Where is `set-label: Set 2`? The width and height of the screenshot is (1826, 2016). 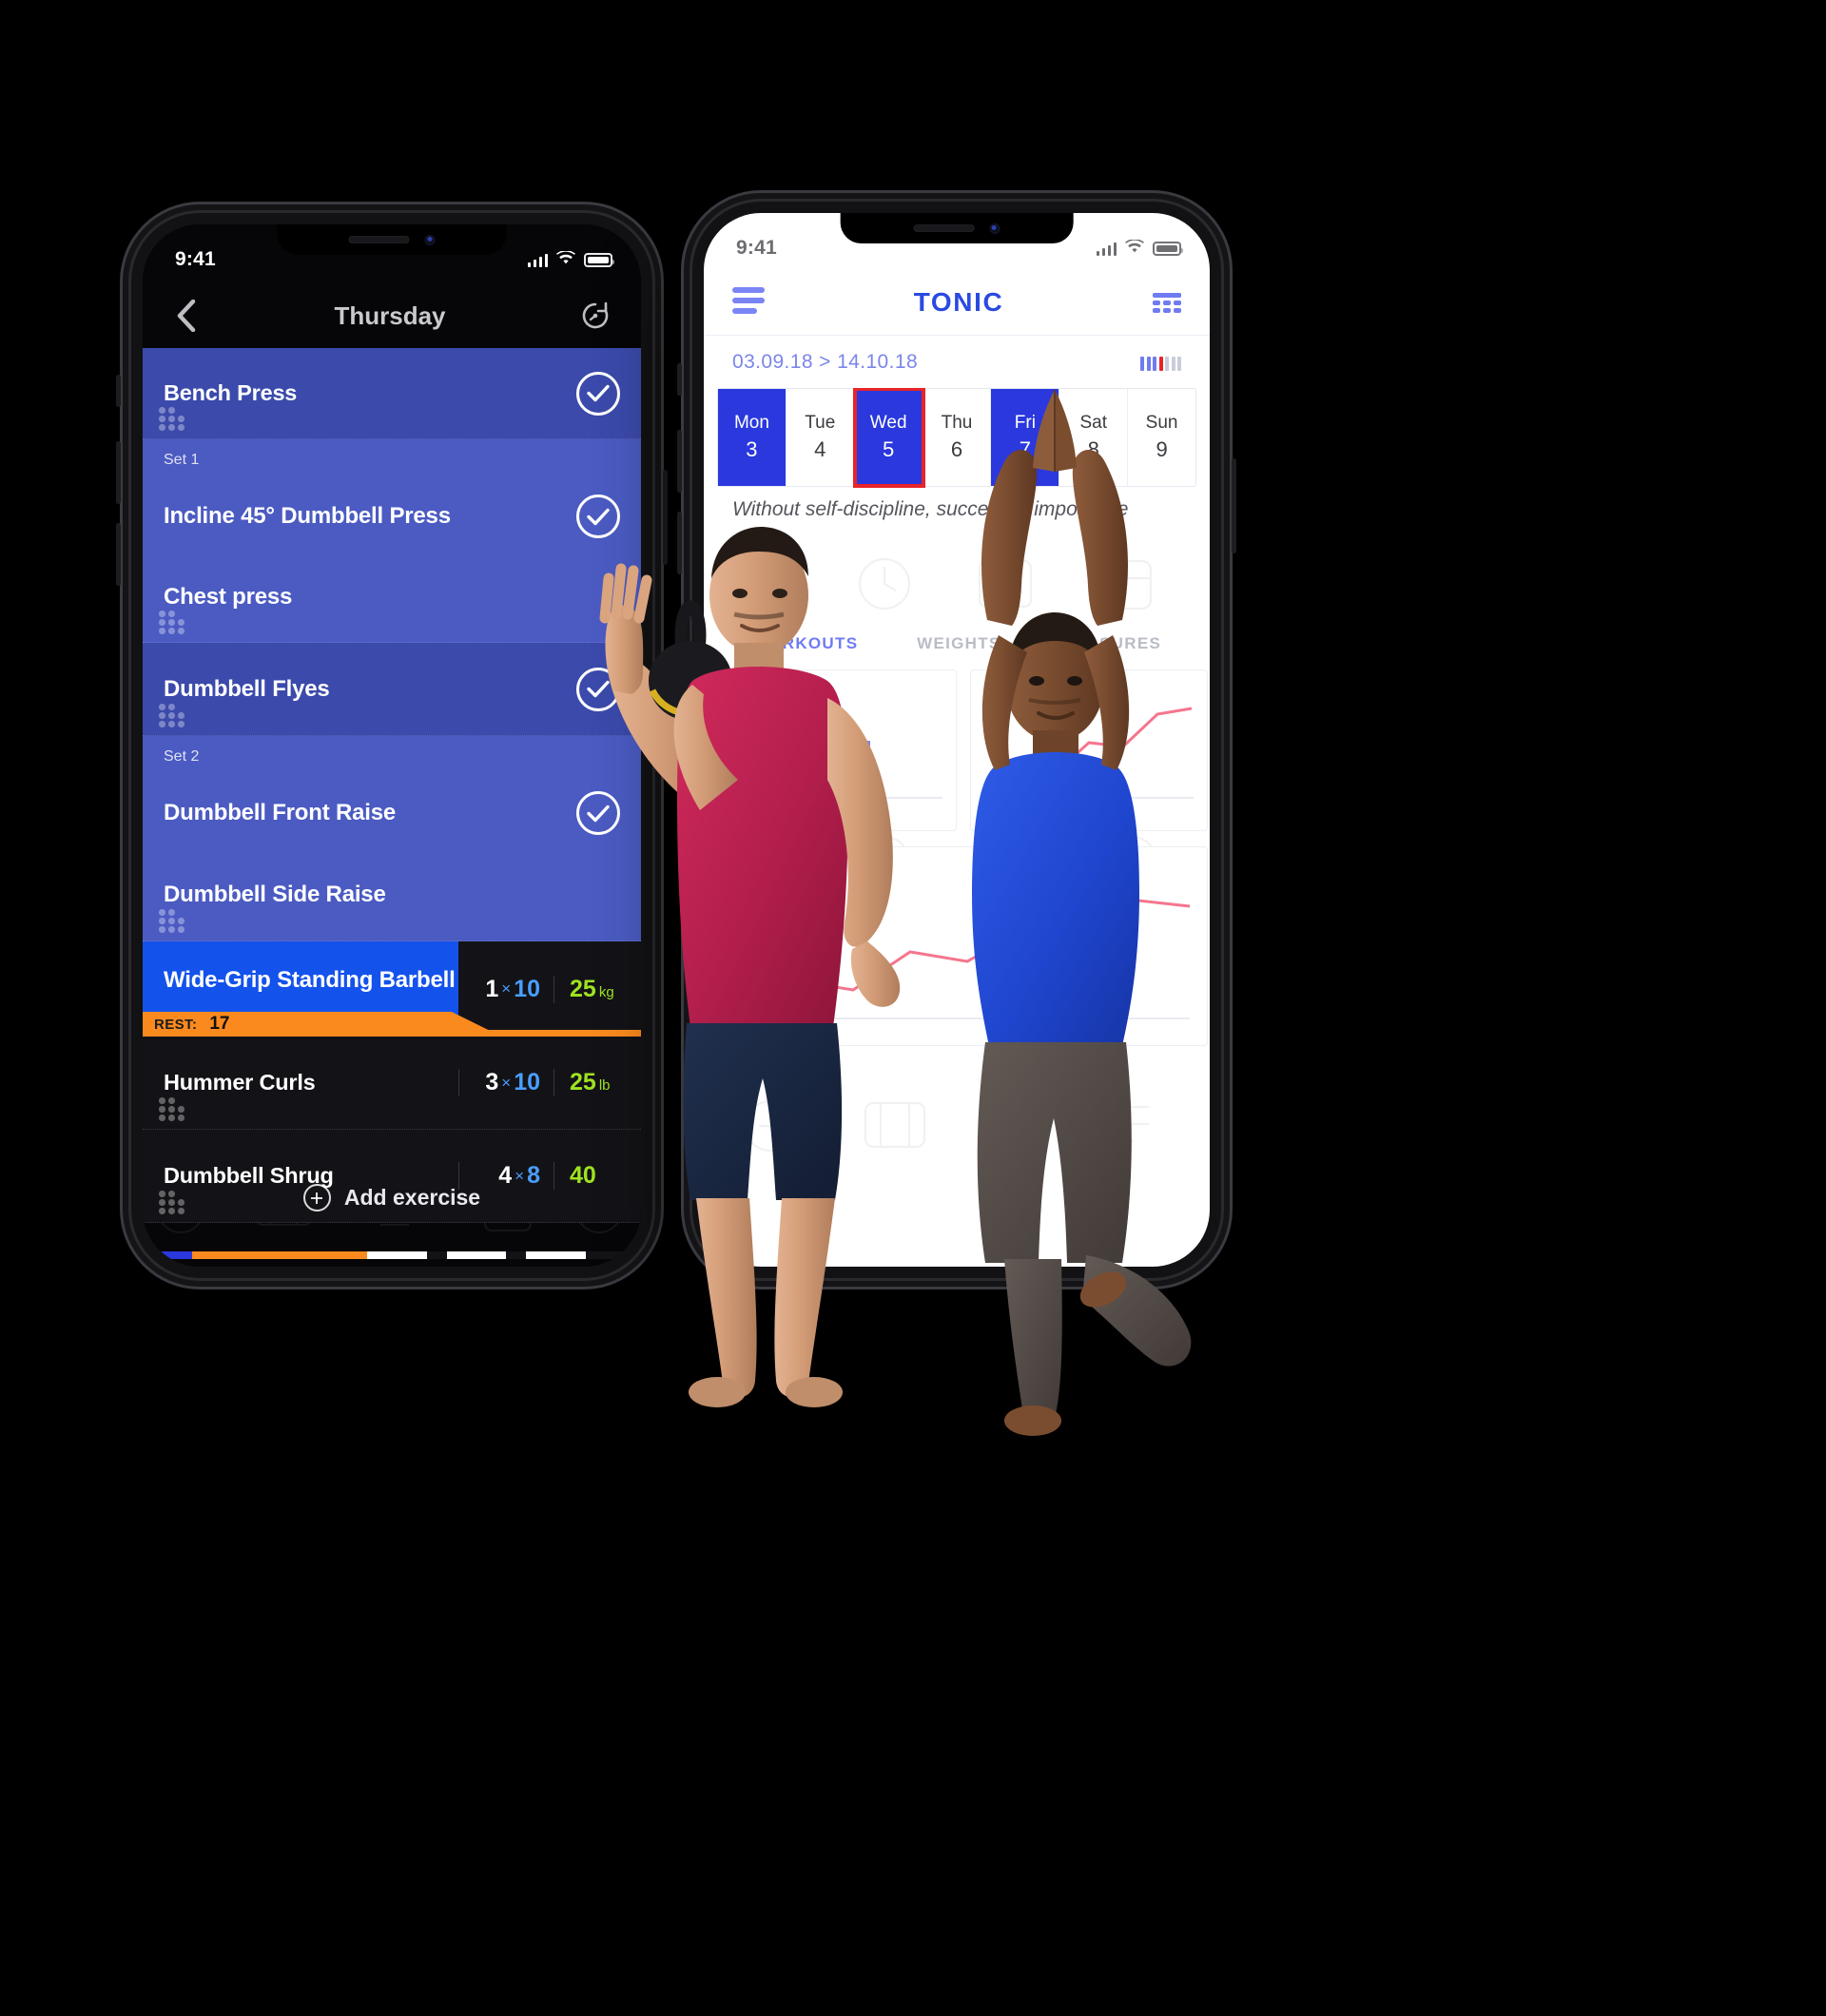
set-label: Set 2 is located at coordinates (182, 757).